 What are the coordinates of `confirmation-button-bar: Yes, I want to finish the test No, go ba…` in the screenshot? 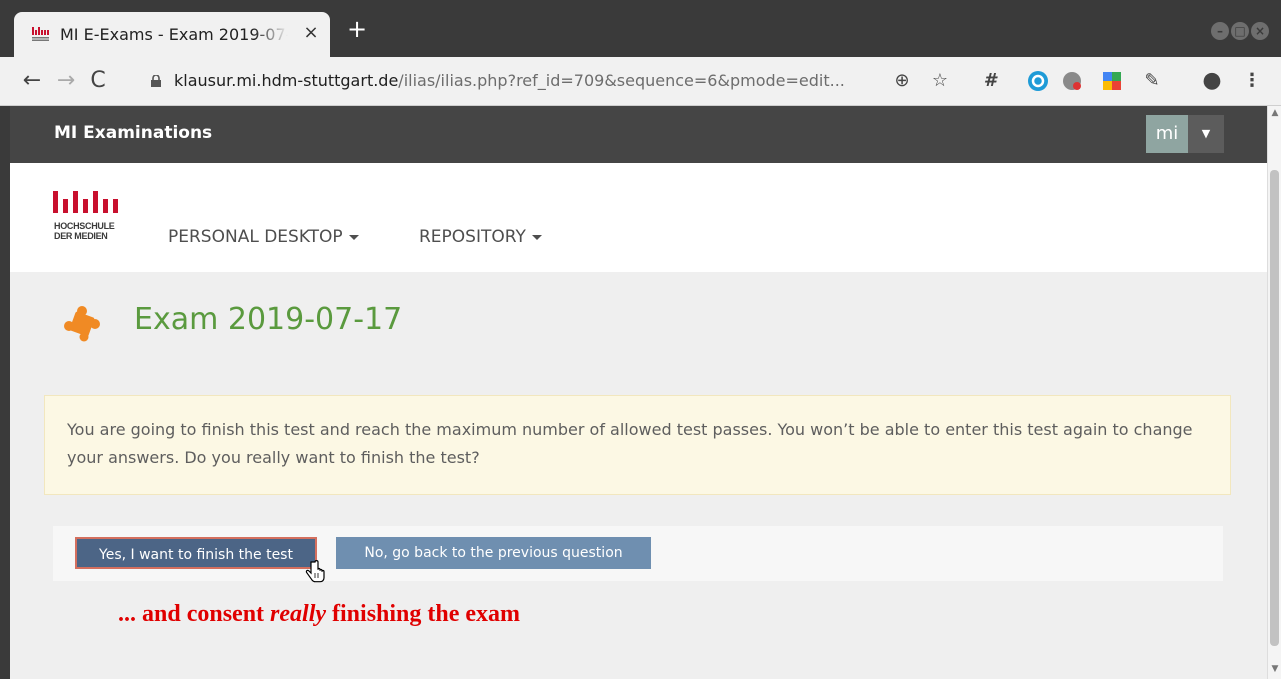 It's located at (638, 553).